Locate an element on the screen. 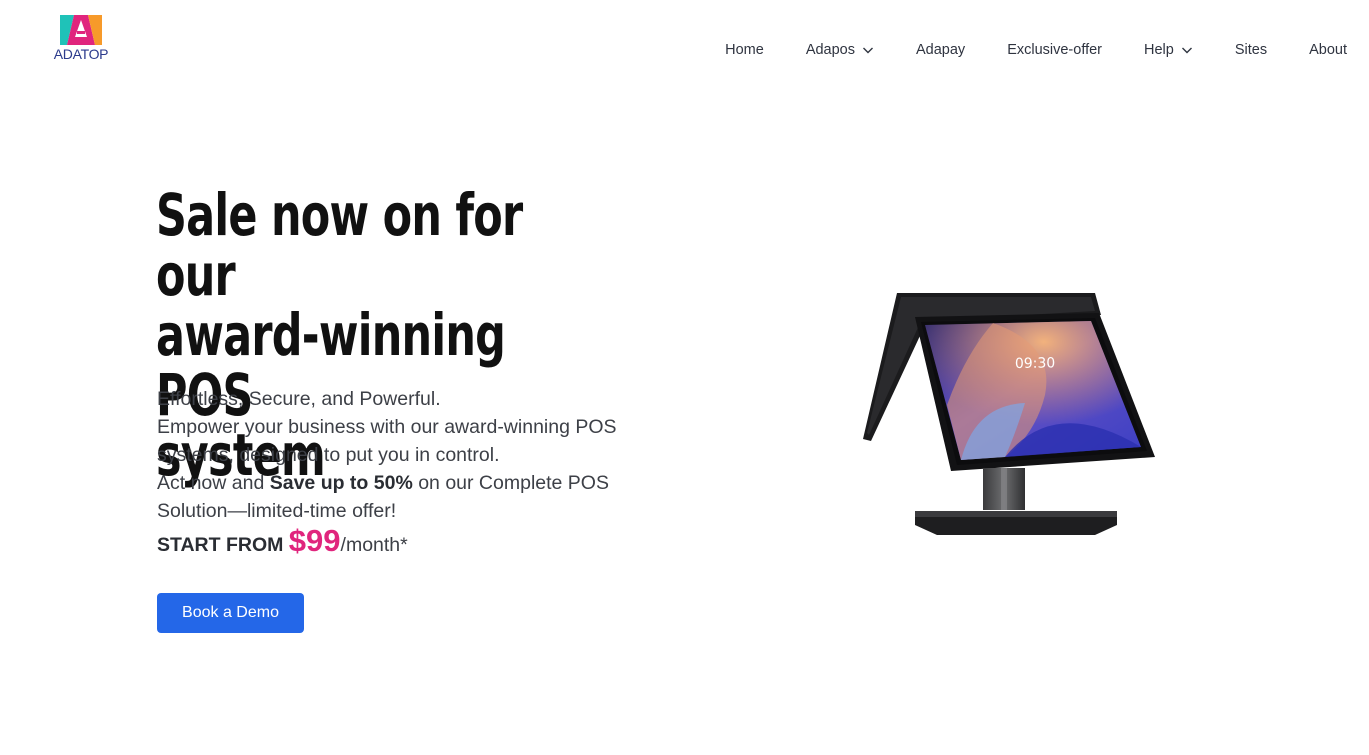 This screenshot has height=755, width=1369. logo-mark-icon is located at coordinates (81, 30).